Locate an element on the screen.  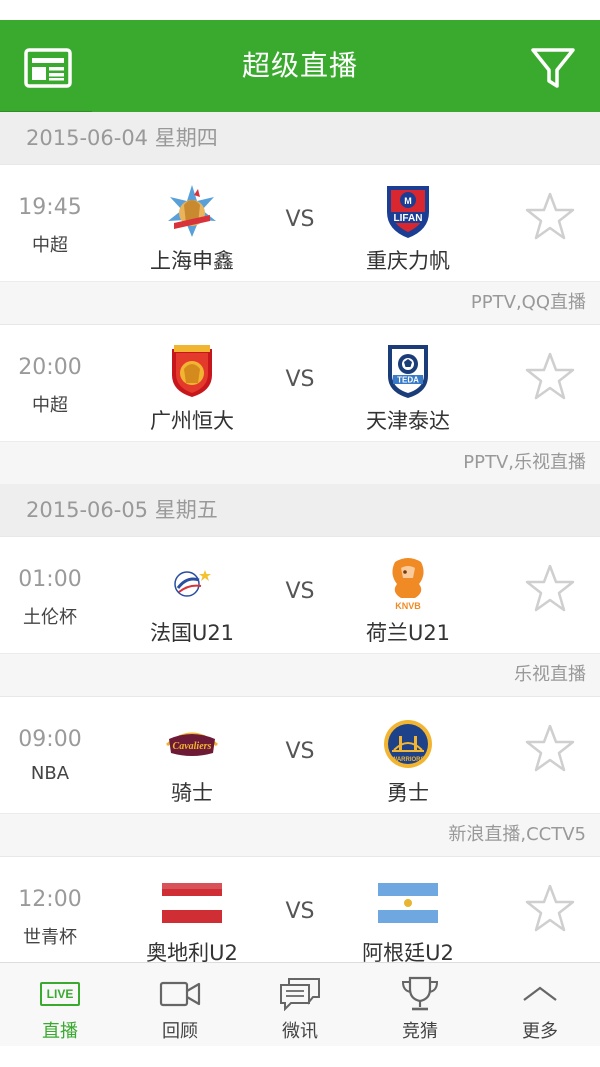
match-row: 01:00 土伦杯 法国U21 VS KNVB 荷兰U21 is located at coordinates (300, 595).